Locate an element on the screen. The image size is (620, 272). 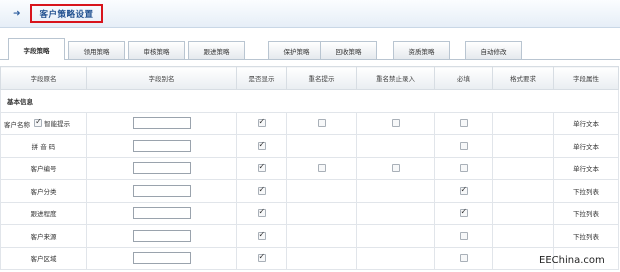
tab-claim-strategy: 领用策略 is located at coordinates (96, 50).